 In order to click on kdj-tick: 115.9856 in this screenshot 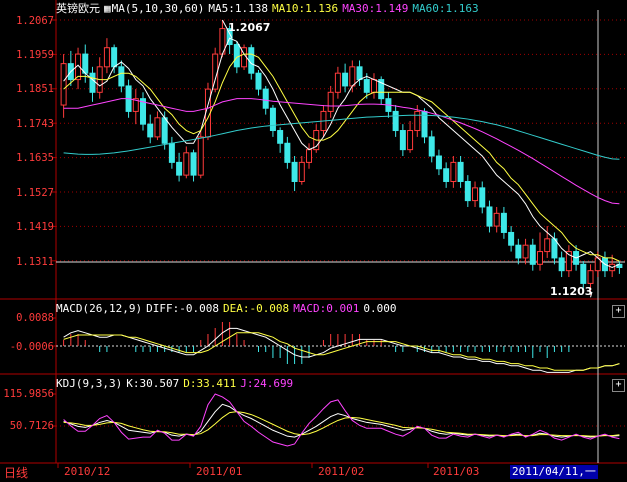, I will do `click(28, 394)`.